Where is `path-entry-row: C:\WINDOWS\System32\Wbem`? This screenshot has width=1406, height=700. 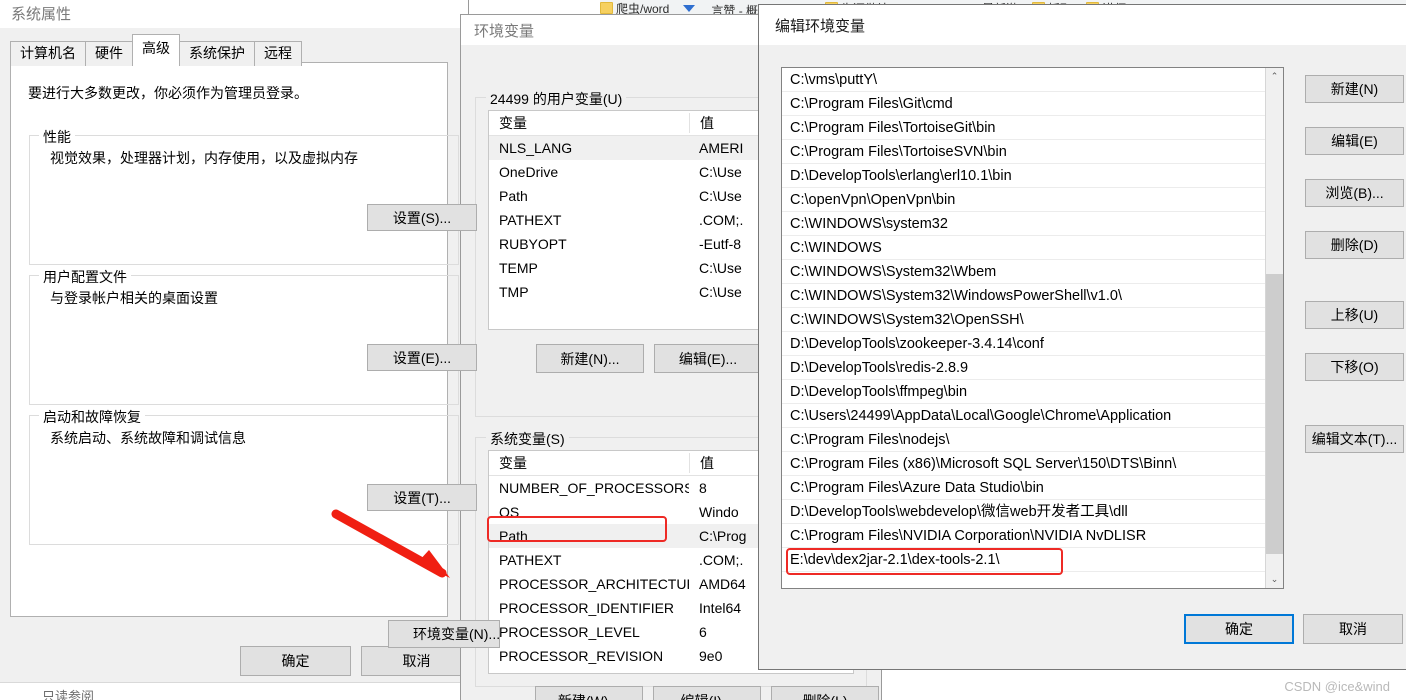
path-entry-row: C:\WINDOWS\System32\Wbem is located at coordinates (1023, 272).